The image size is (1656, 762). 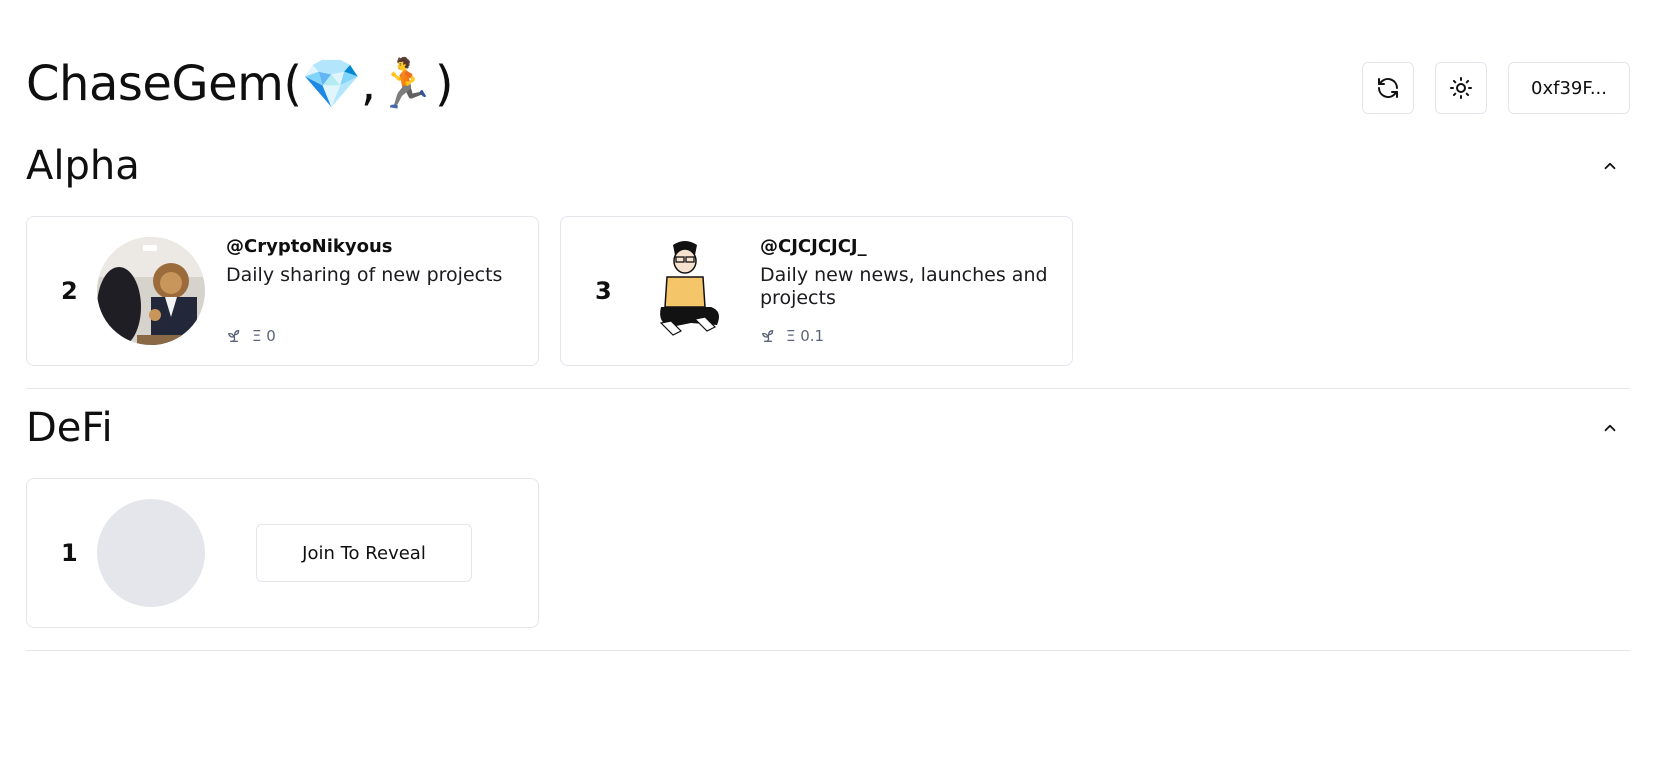 I want to click on description: Daily new news, launches and projects, so click(x=904, y=286).